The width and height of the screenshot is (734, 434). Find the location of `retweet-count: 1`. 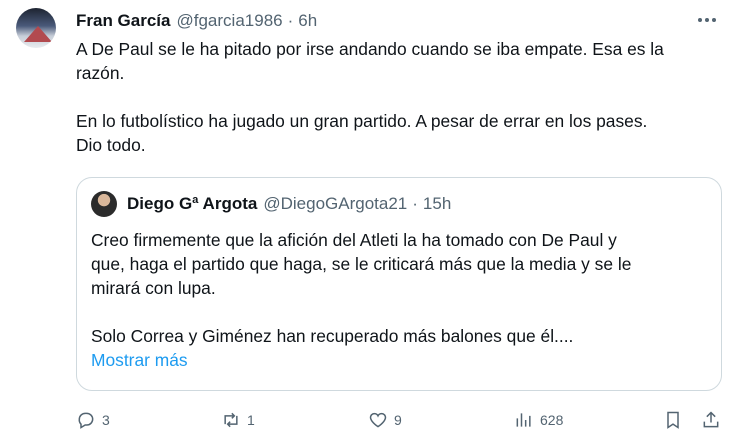

retweet-count: 1 is located at coordinates (251, 420).